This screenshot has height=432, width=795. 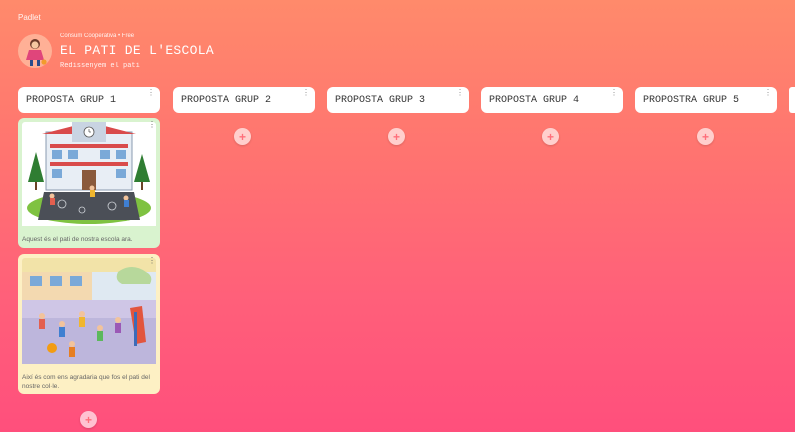 What do you see at coordinates (226, 100) in the screenshot?
I see `column-title: PROPOSTA GRUP 2` at bounding box center [226, 100].